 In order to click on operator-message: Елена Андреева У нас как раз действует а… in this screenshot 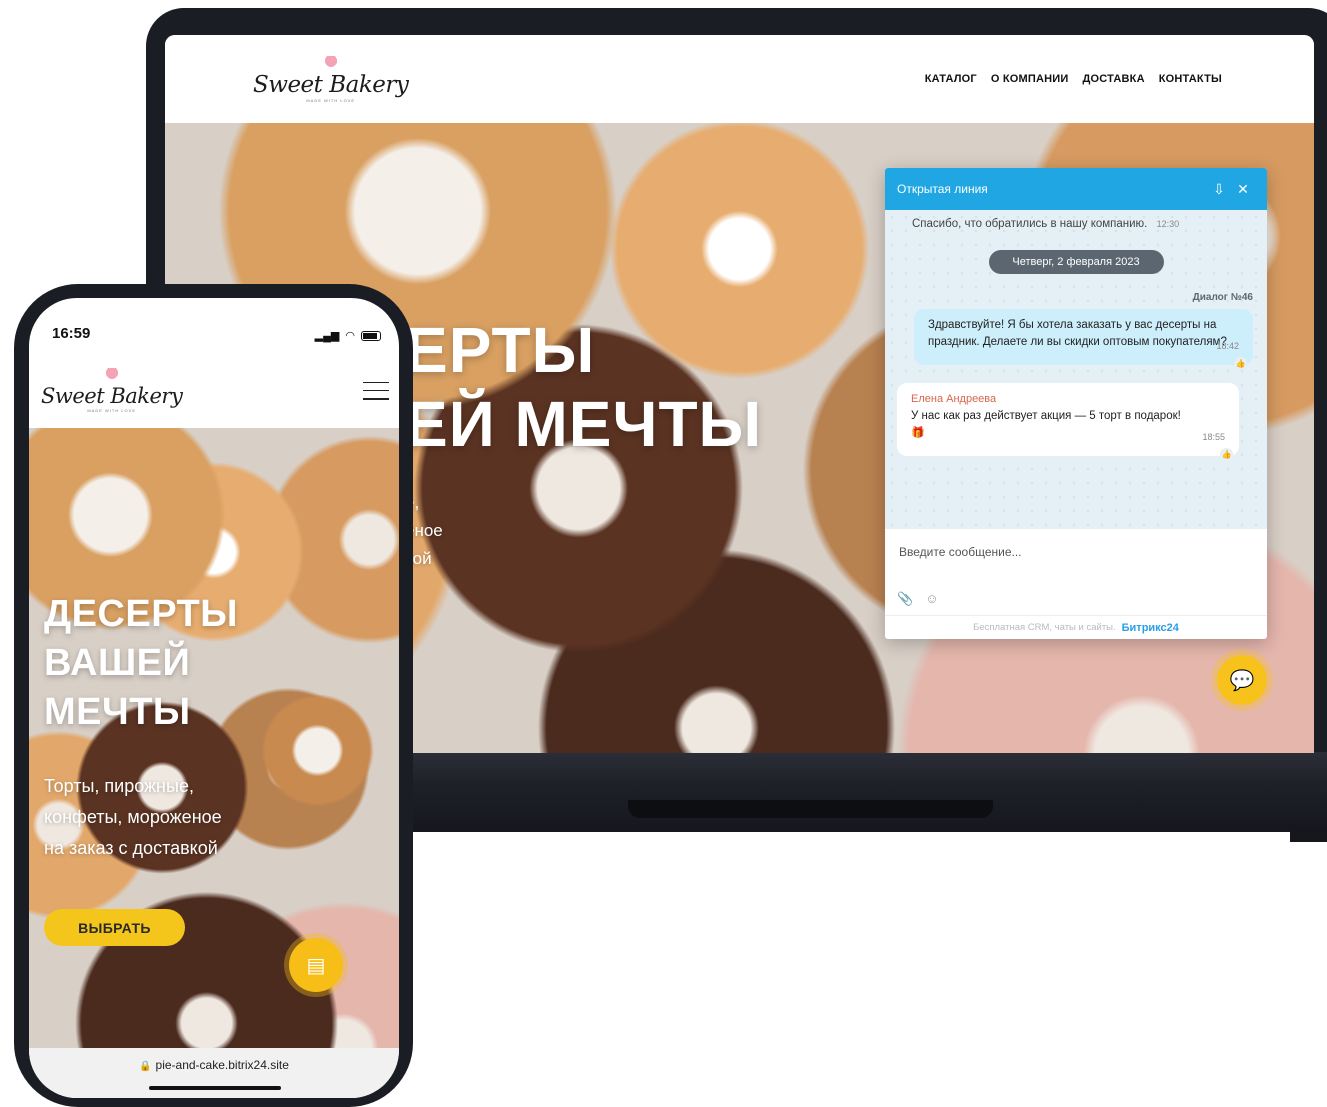, I will do `click(1068, 422)`.